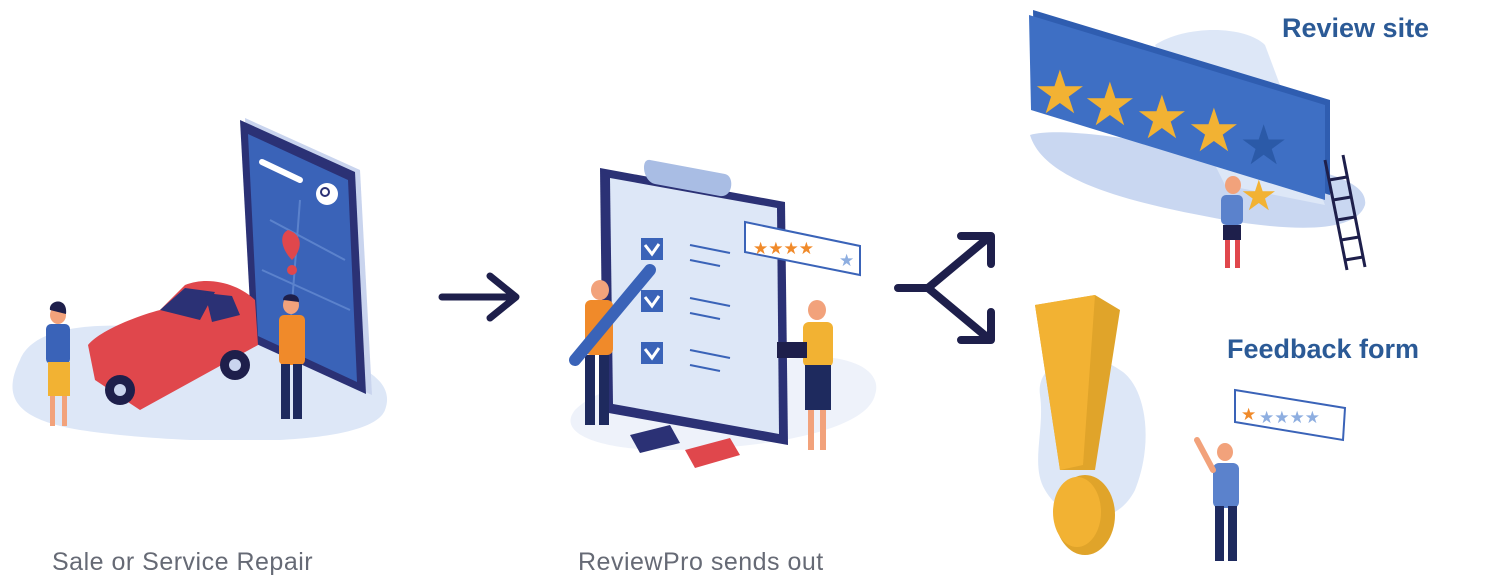  What do you see at coordinates (199, 279) in the screenshot?
I see `car-phone-illustration` at bounding box center [199, 279].